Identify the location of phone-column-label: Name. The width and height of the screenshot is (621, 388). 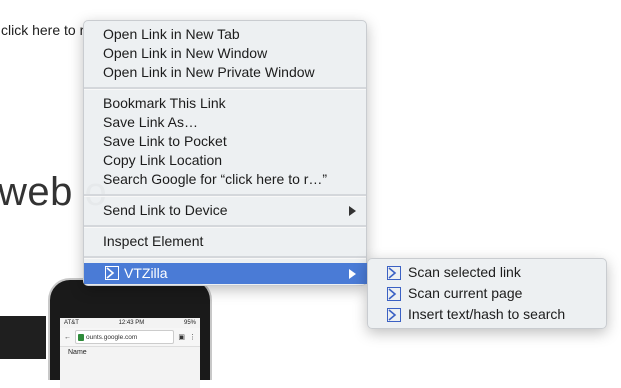
(77, 352).